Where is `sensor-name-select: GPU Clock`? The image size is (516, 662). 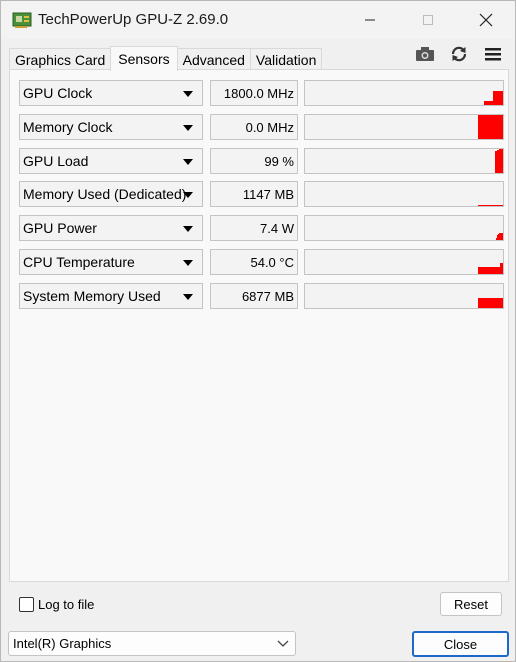 sensor-name-select: GPU Clock is located at coordinates (111, 93).